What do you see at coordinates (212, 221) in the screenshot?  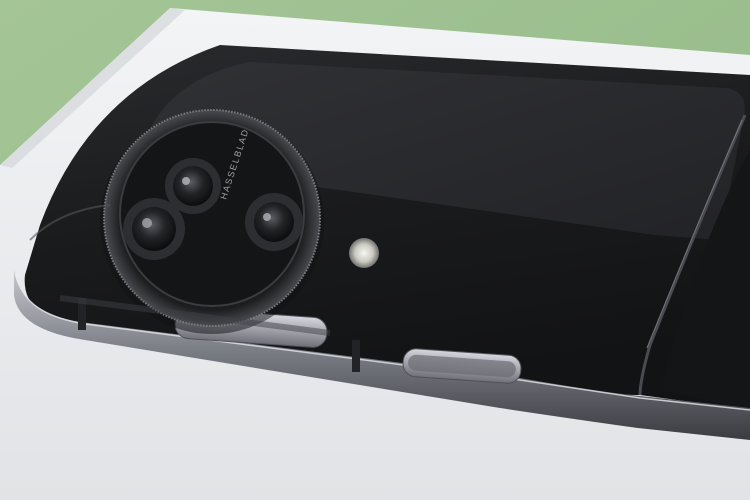 I see `camera-module: HASSELBLAD` at bounding box center [212, 221].